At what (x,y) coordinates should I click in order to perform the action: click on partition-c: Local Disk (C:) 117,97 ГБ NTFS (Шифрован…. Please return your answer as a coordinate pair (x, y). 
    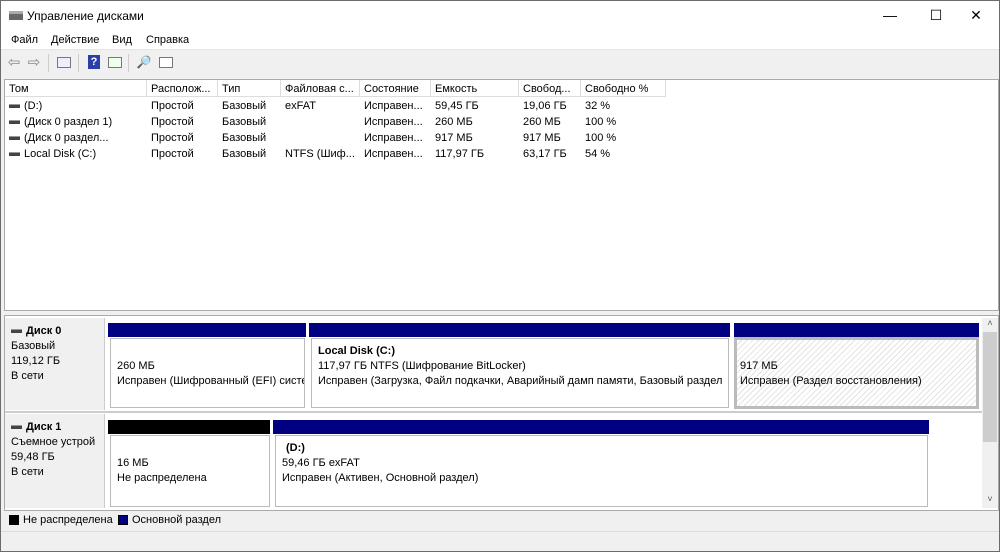
    Looking at the image, I should click on (520, 373).